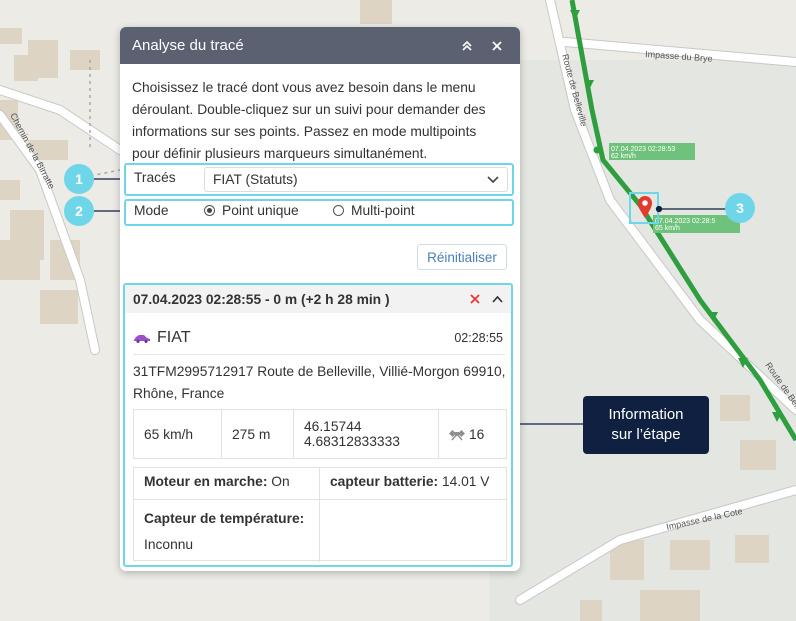 The image size is (796, 621). Describe the element at coordinates (318, 338) in the screenshot. I see `vehicle-line: FIAT 02:28:55` at that location.